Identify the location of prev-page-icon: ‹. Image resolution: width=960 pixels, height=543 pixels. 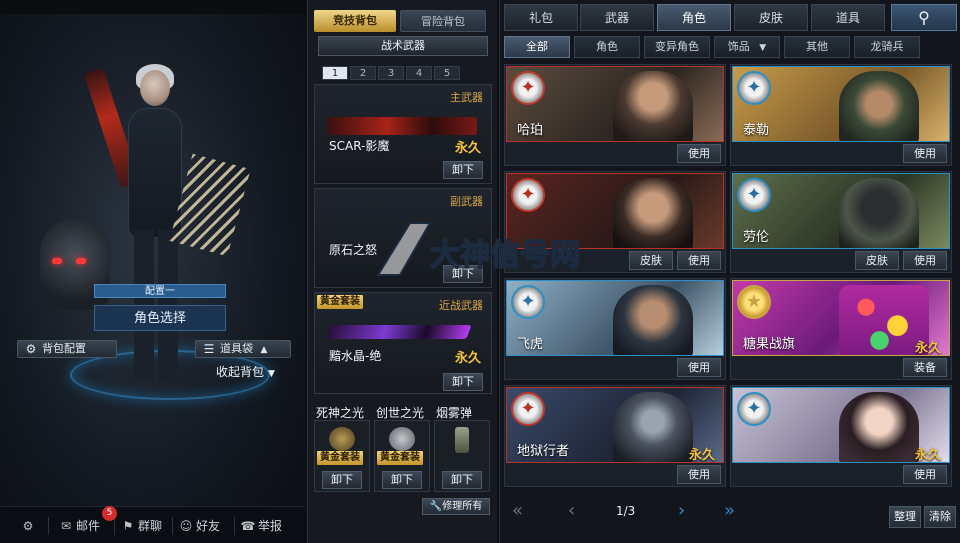
(571, 510).